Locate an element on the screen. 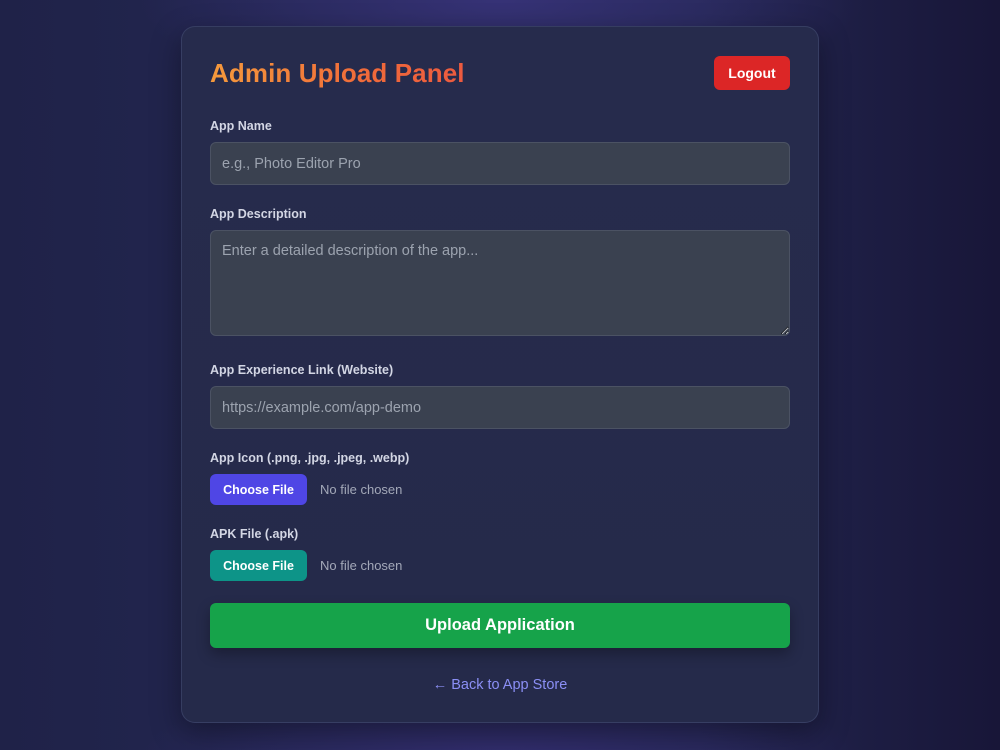 This screenshot has height=750, width=1000. app-icon-file-picker: Choose File No file chosen is located at coordinates (500, 489).